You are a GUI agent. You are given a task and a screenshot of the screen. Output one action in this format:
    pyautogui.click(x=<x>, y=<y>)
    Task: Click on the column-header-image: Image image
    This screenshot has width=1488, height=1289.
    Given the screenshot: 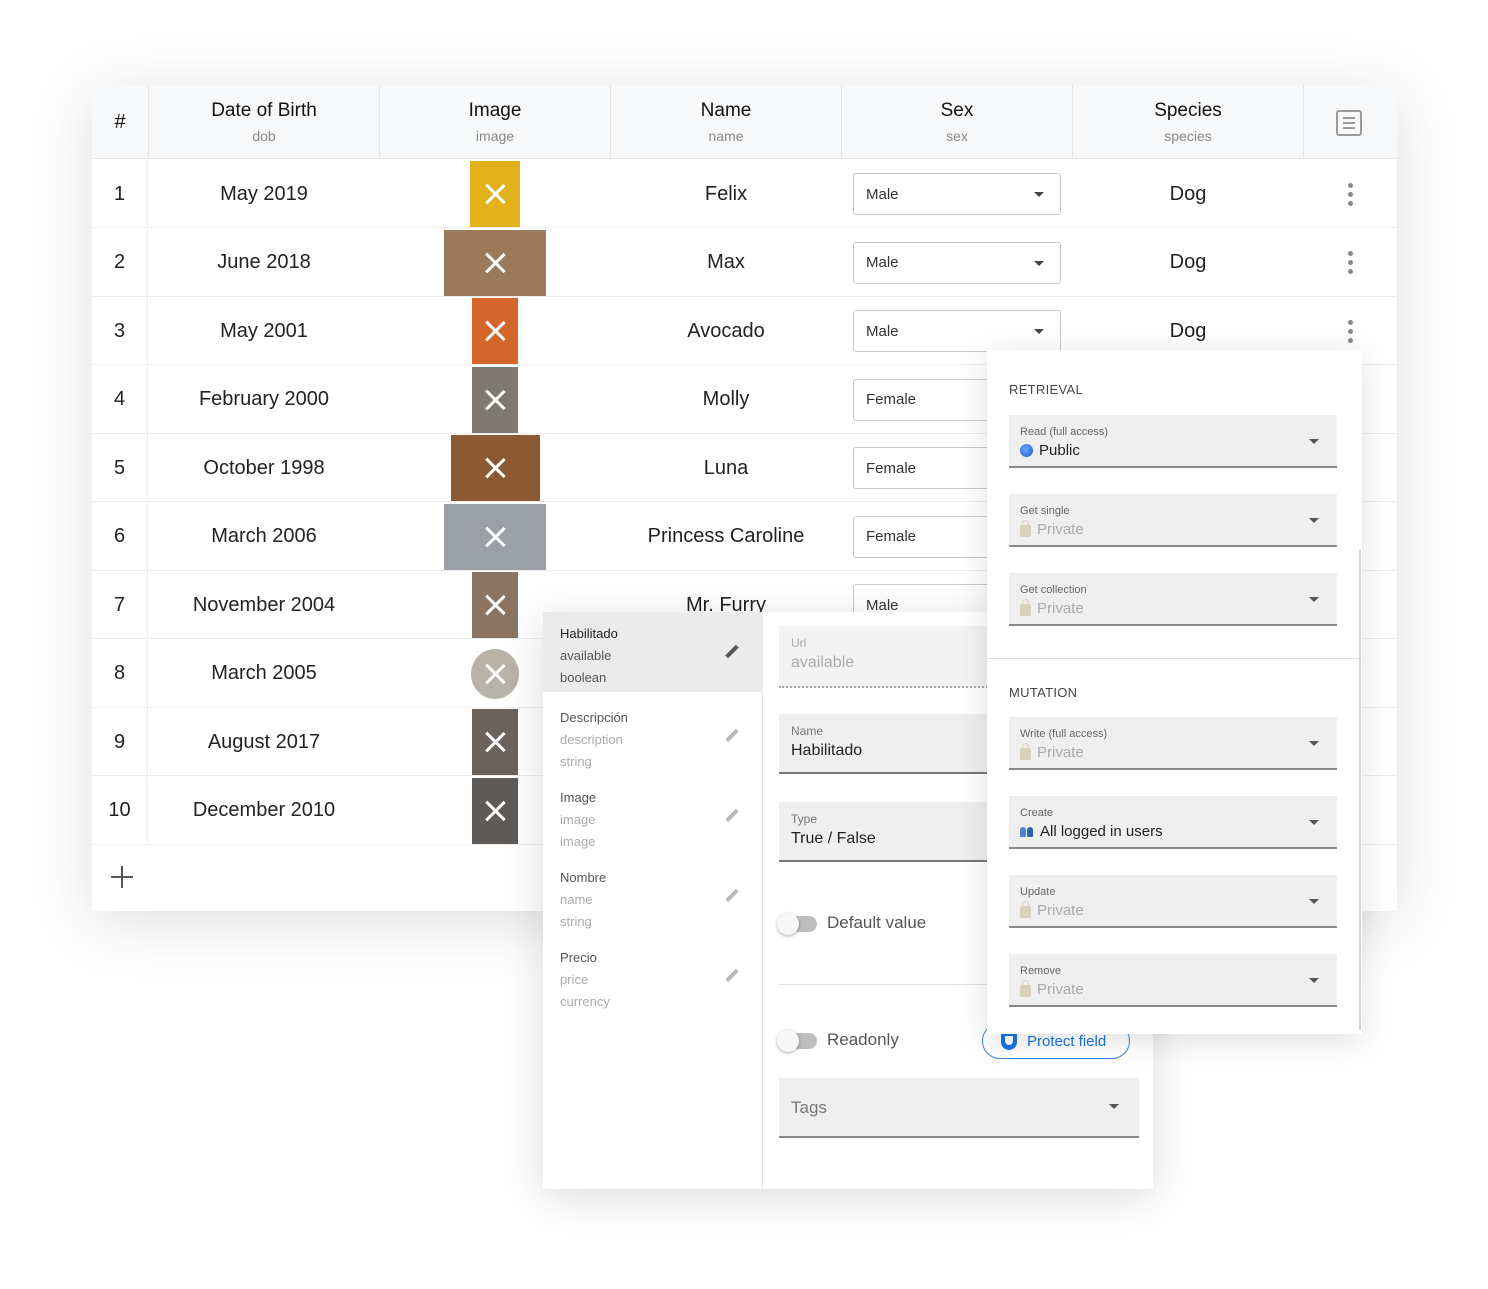 What is the action you would take?
    pyautogui.click(x=495, y=122)
    